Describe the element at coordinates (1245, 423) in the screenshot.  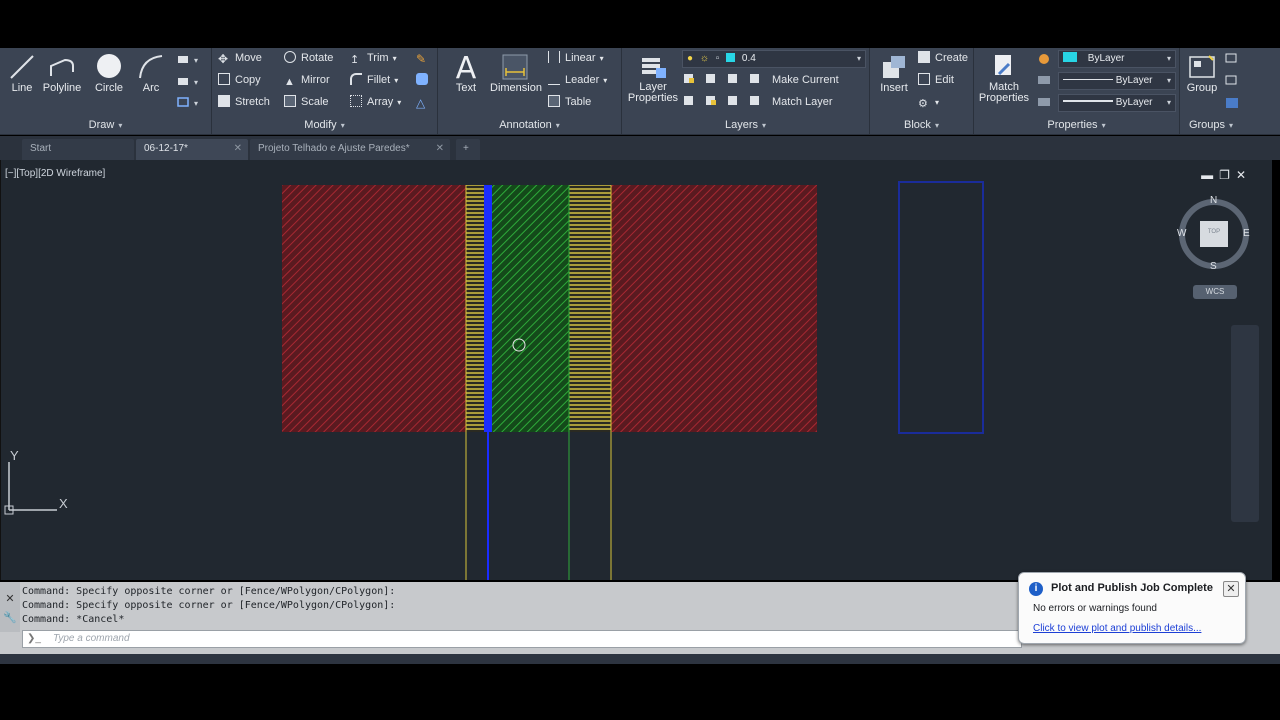
I see `navigation-bar` at that location.